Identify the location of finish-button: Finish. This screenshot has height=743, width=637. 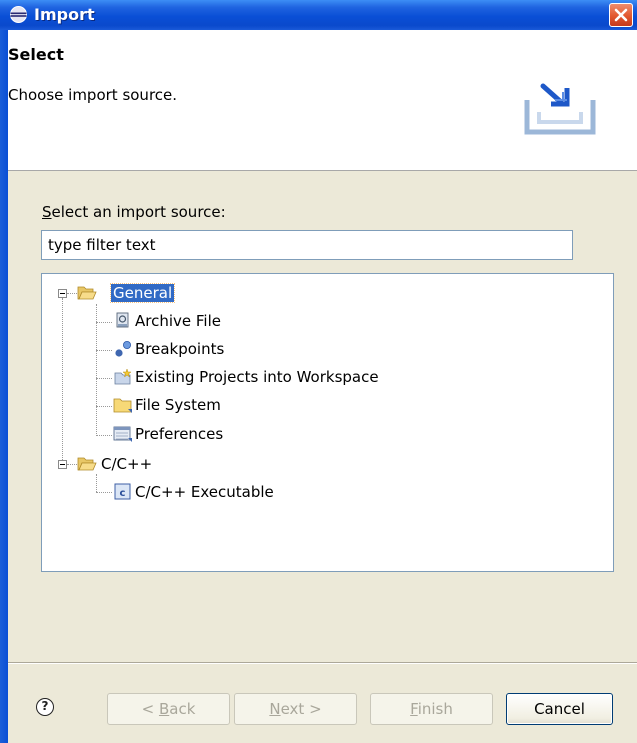
(431, 709).